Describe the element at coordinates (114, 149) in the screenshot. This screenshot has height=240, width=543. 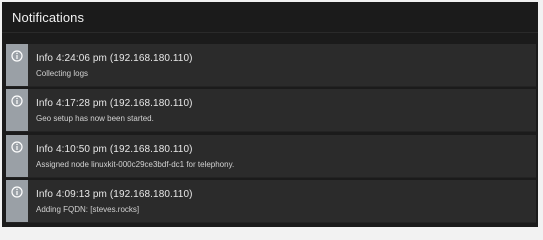
I see `notification-headline: Info 4:10:50 pm (192.168.180.110)` at that location.